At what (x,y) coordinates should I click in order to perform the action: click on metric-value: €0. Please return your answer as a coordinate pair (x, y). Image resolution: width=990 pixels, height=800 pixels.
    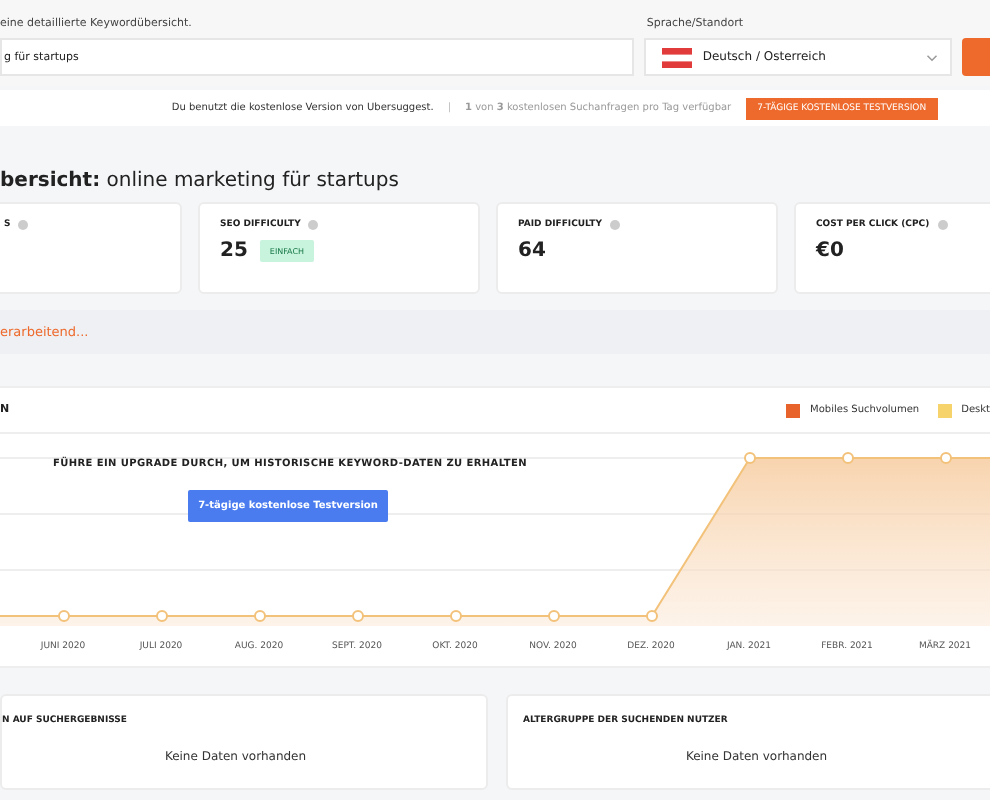
    Looking at the image, I should click on (830, 251).